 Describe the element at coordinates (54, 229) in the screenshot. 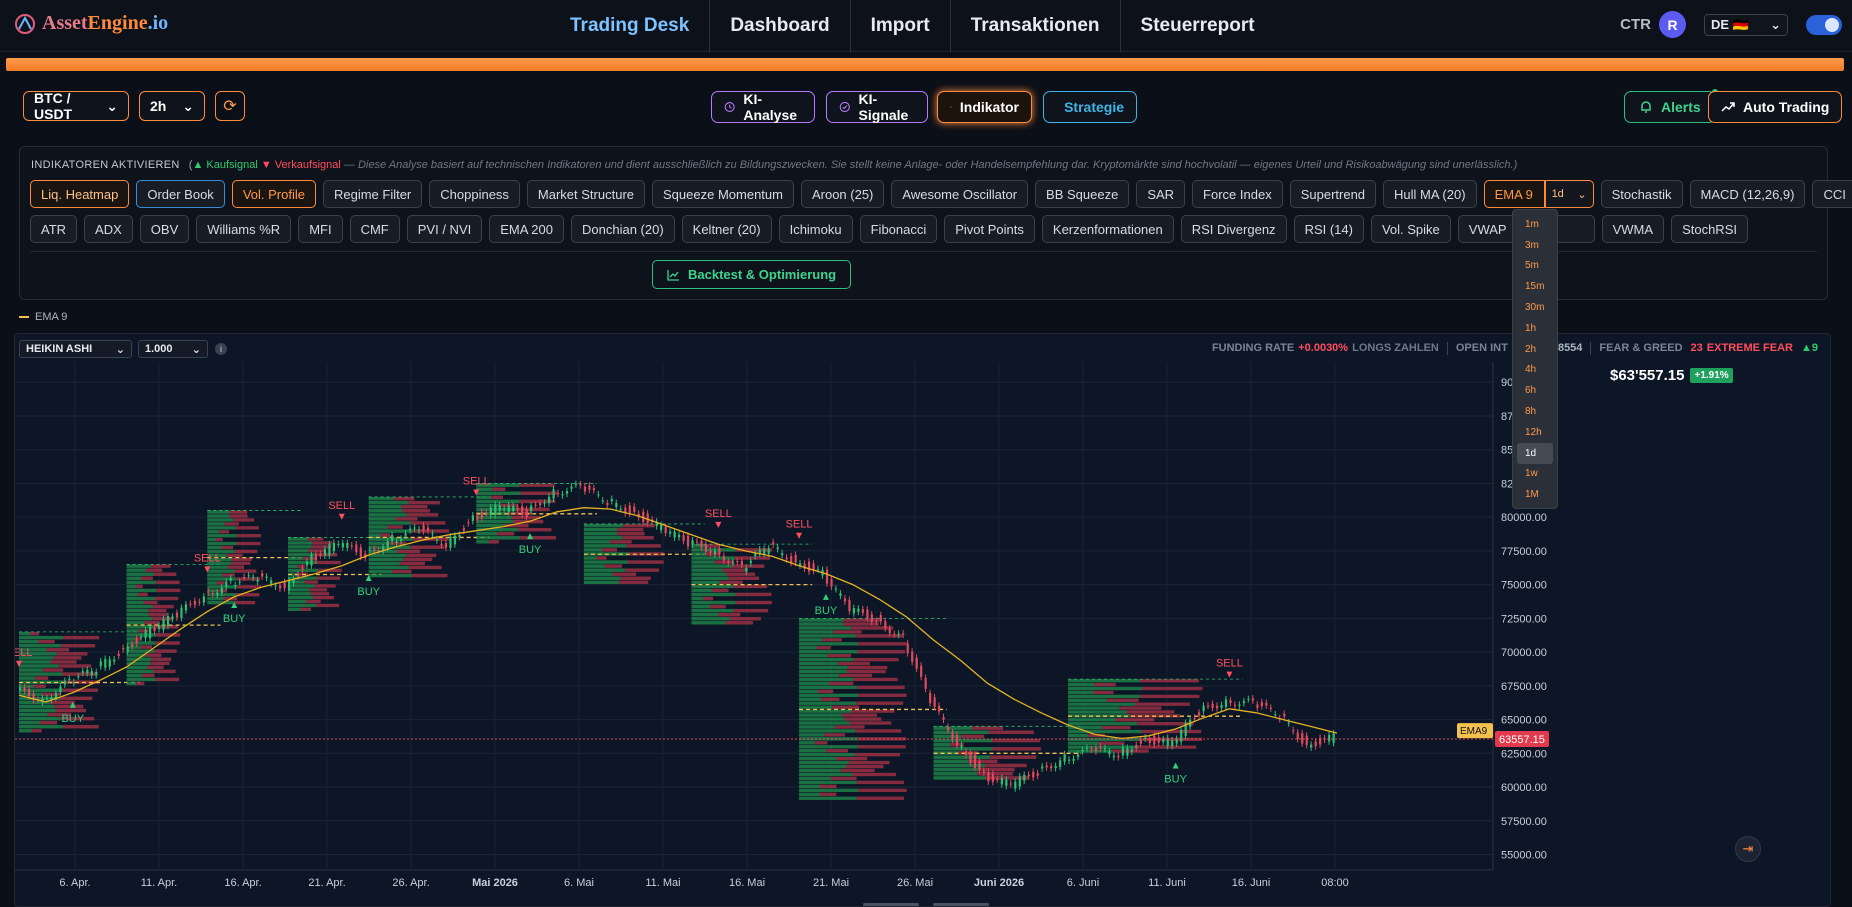

I see `indicator-atr: ATR` at that location.